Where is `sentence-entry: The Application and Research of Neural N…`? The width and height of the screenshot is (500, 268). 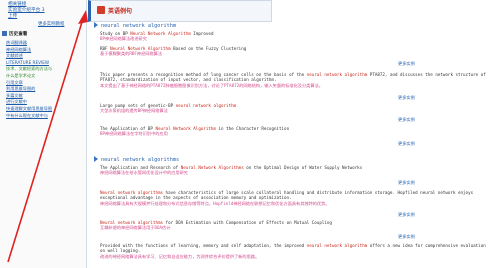
sentence-entry: The Application and Research of Neural N… is located at coordinates (231, 170).